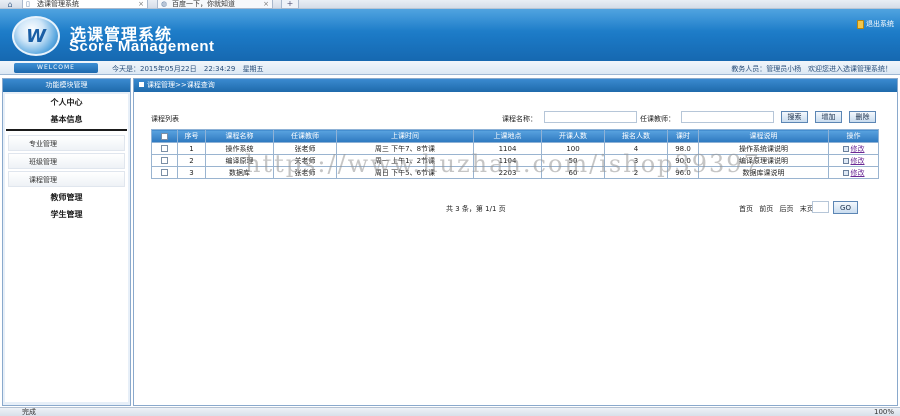  What do you see at coordinates (763, 148) in the screenshot?
I see `cell-desc: 操作系统课说明` at bounding box center [763, 148].